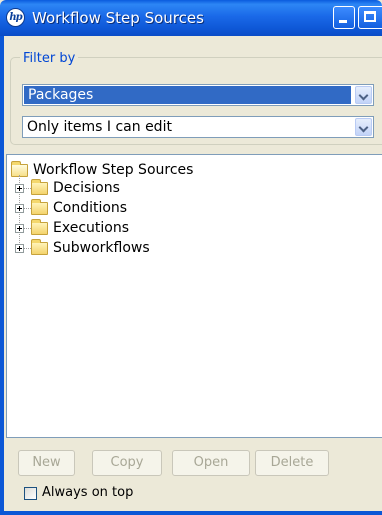 This screenshot has height=515, width=382. I want to click on window-border-left, so click(2, 275).